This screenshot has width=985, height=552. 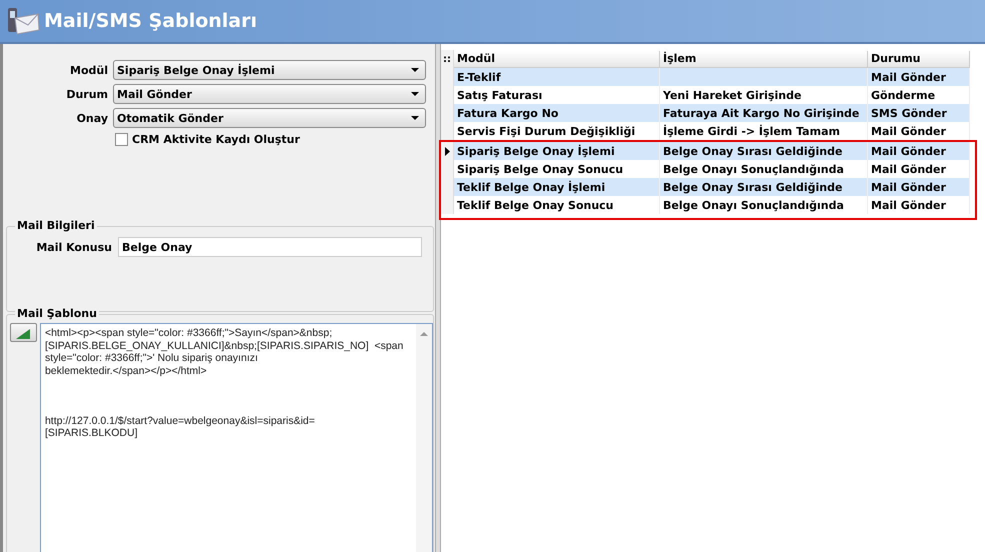 I want to click on table-cell: Teklif Belge Onay İşlemi, so click(x=531, y=187).